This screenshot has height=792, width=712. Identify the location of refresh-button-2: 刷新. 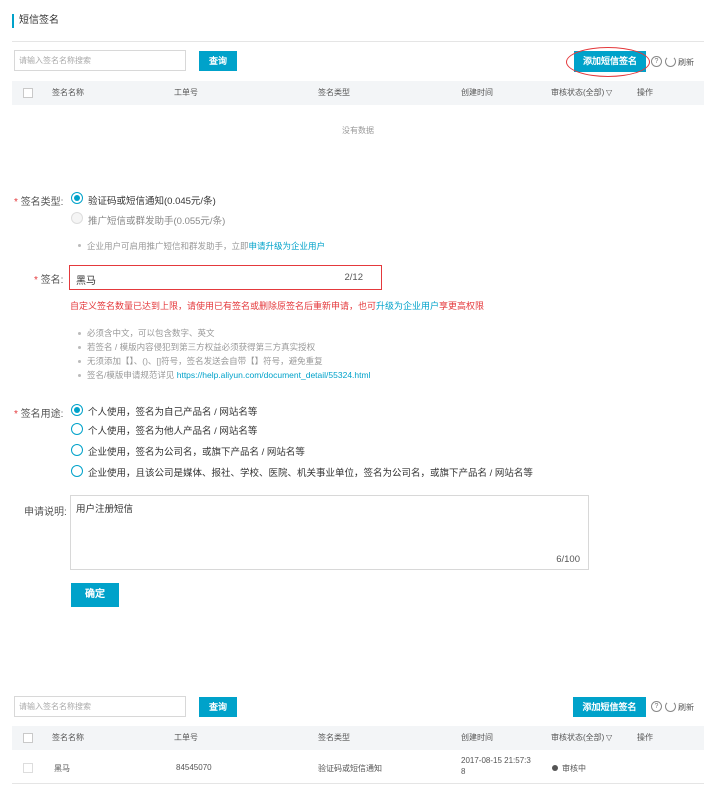
(686, 707).